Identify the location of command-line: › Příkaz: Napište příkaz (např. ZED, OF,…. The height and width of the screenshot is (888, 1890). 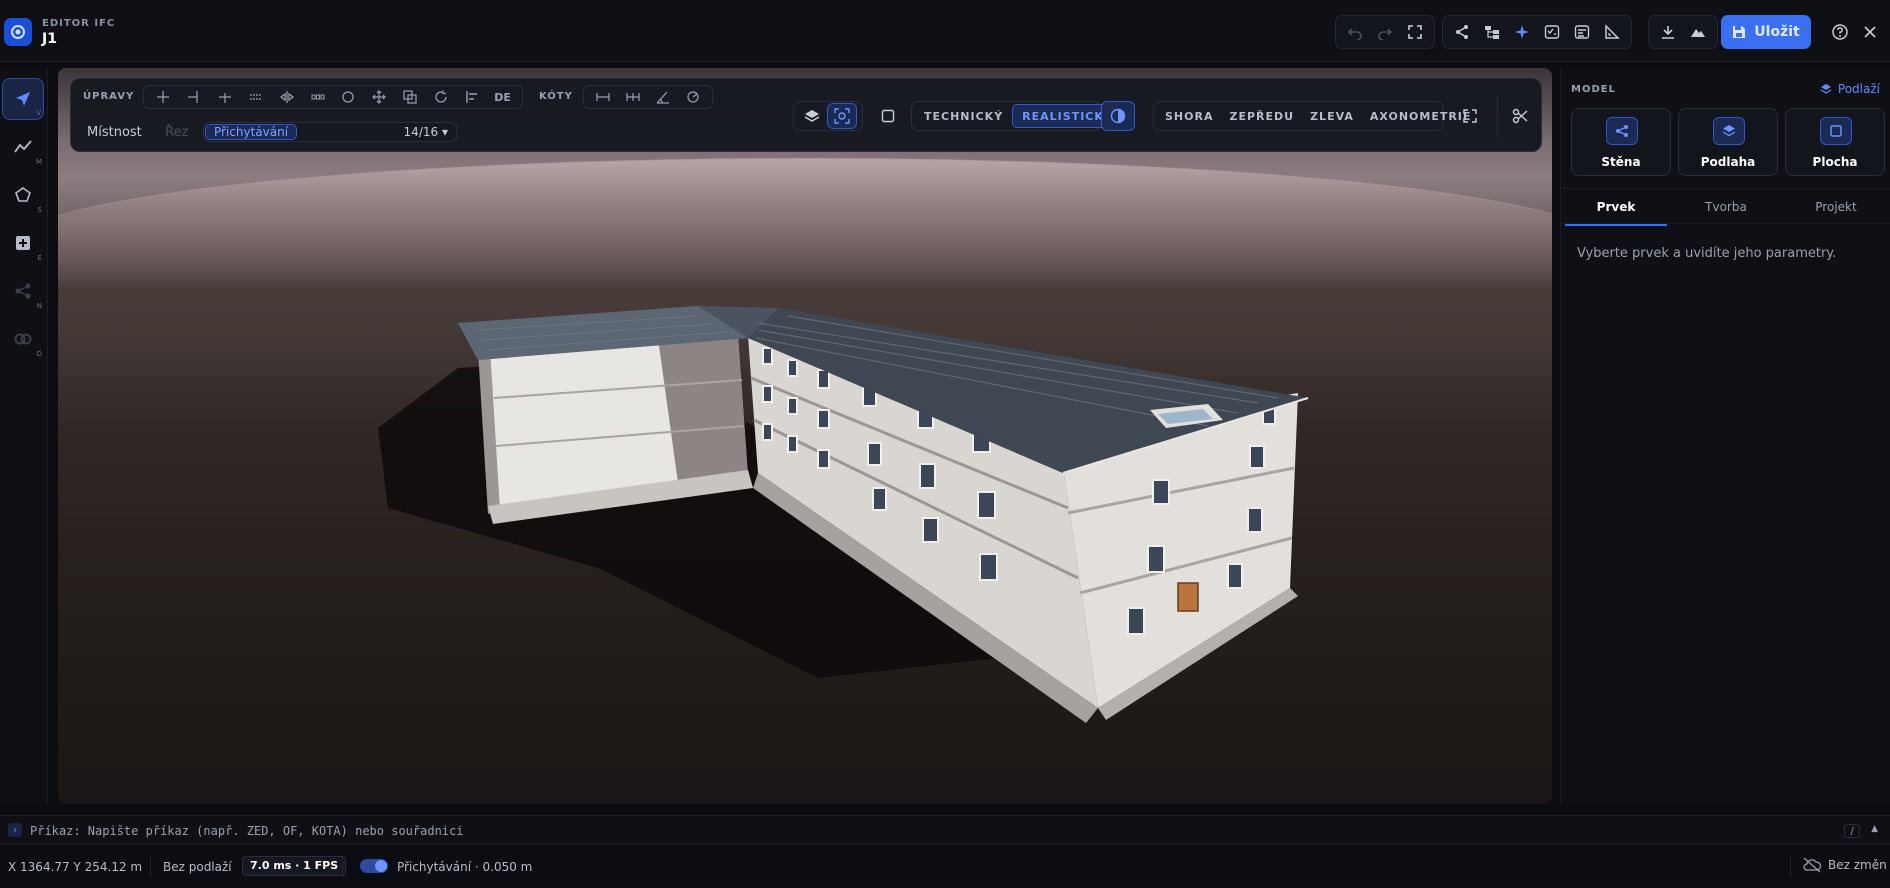
(945, 830).